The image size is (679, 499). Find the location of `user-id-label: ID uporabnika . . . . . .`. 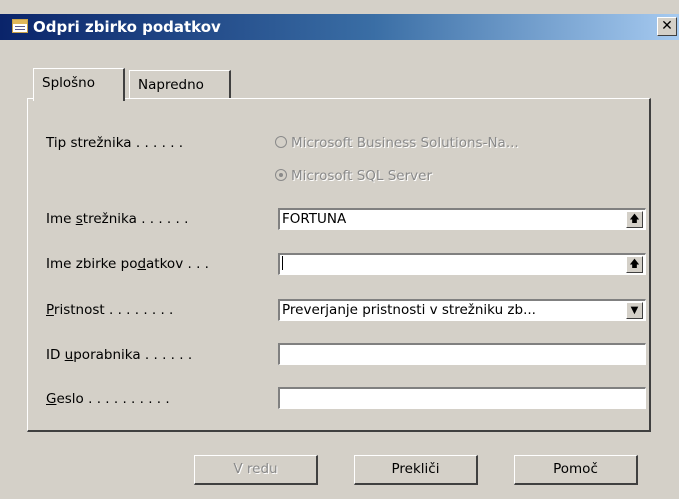

user-id-label: ID uporabnika . . . . . . is located at coordinates (119, 355).